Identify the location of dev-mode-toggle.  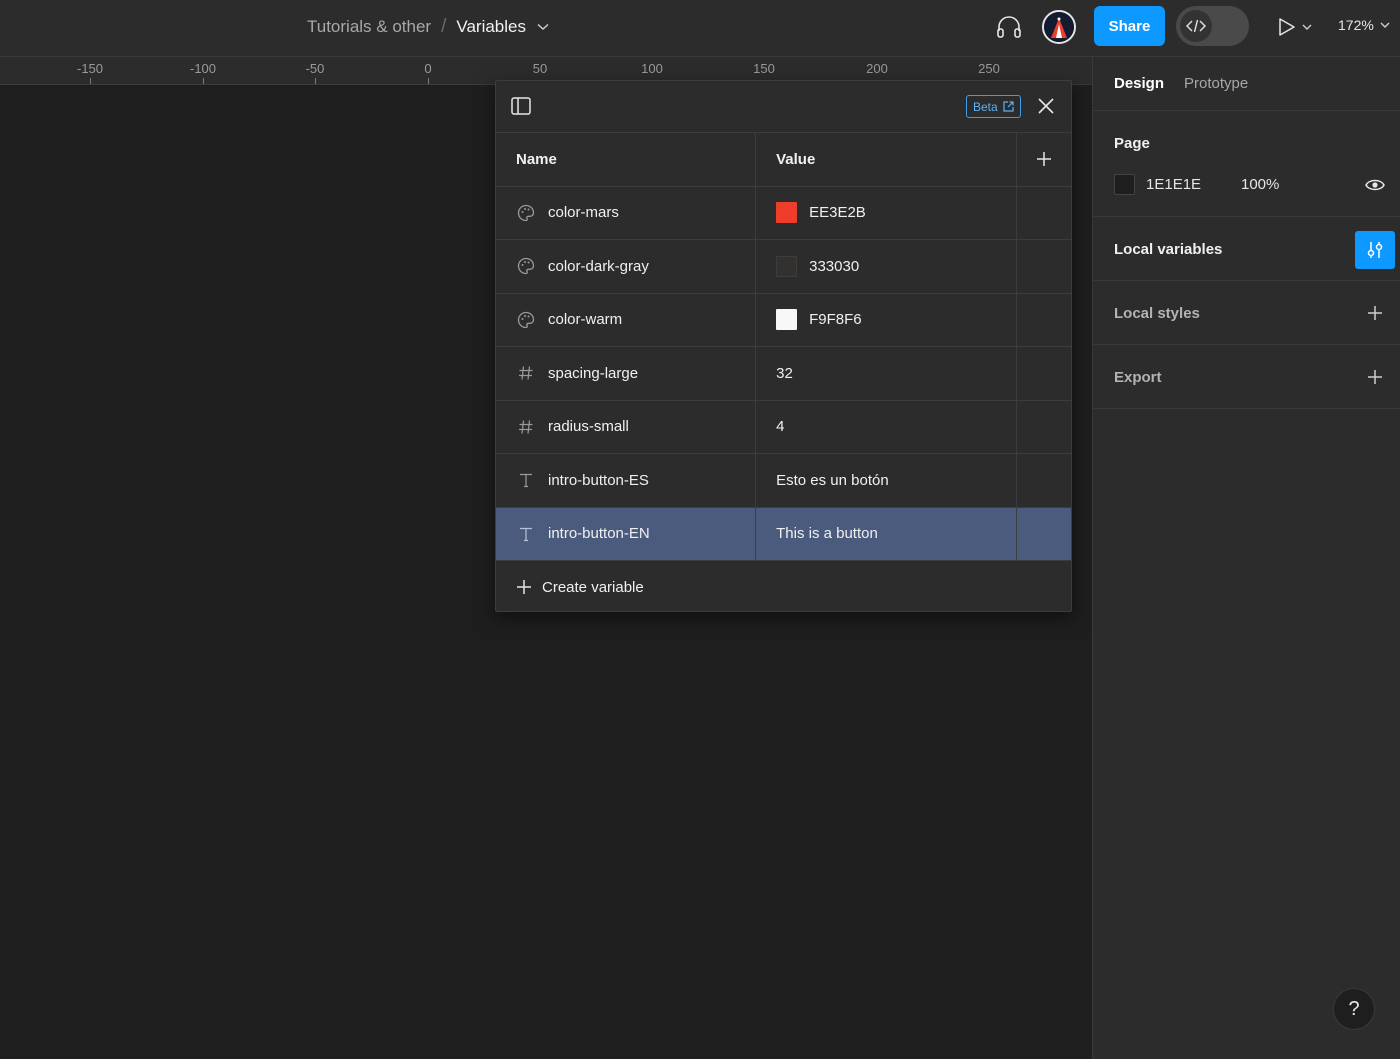
(1212, 26).